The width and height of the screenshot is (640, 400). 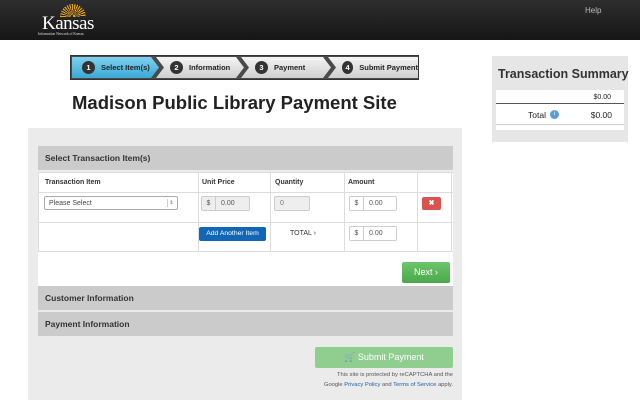 What do you see at coordinates (560, 115) in the screenshot?
I see `summary-total-row: Total i $0.00` at bounding box center [560, 115].